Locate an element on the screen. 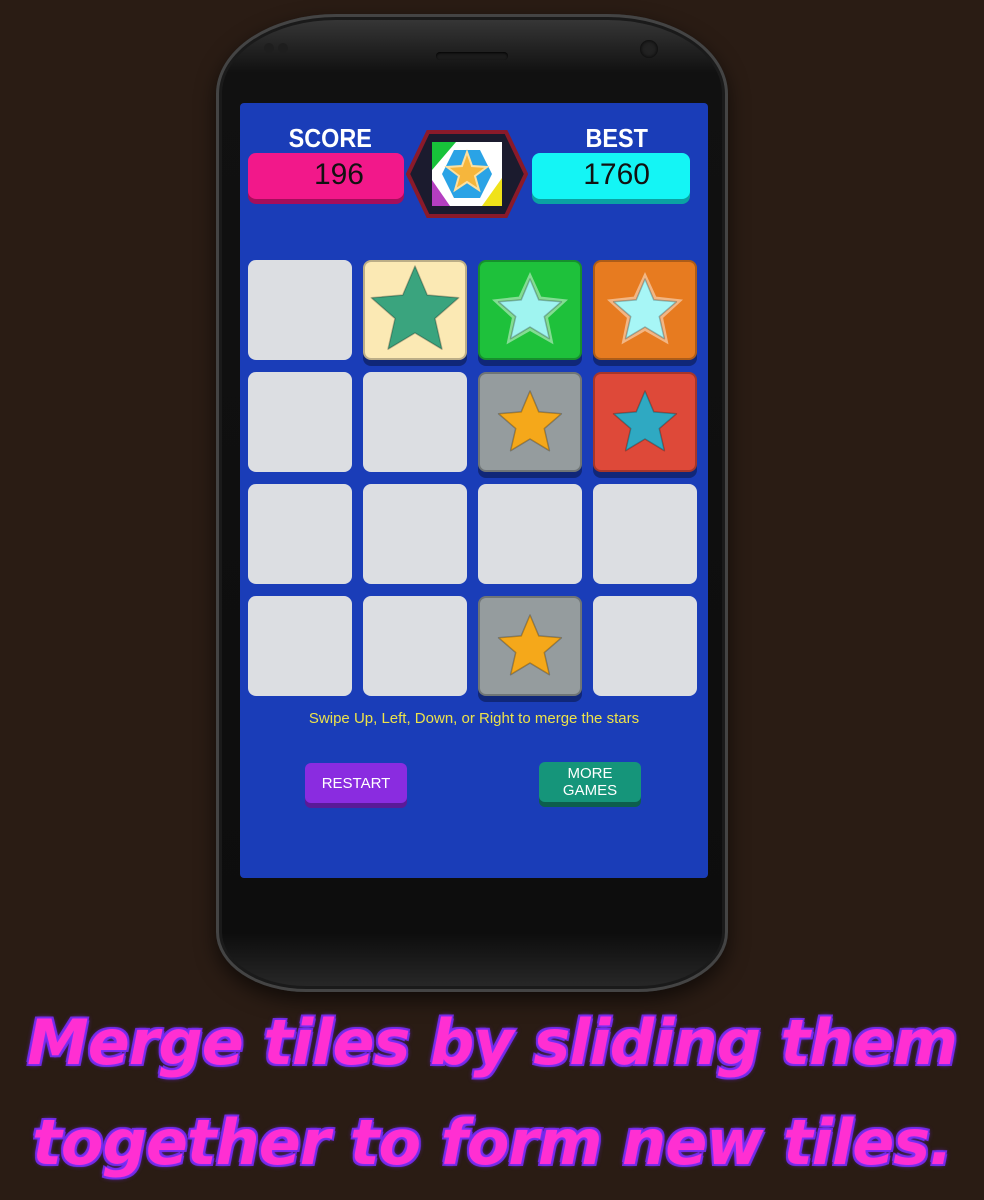 The image size is (984, 1200). caption-line-2: together to form new tiles. is located at coordinates (492, 1142).